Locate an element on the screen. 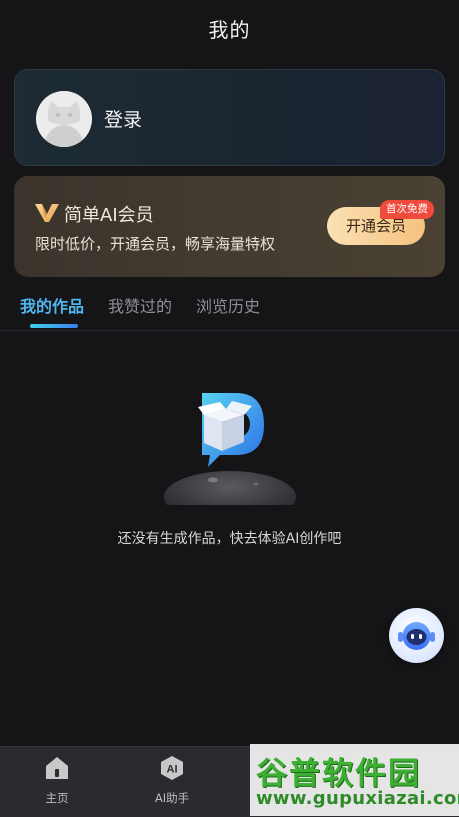 The height and width of the screenshot is (817, 459). assistant-fab is located at coordinates (416, 635).